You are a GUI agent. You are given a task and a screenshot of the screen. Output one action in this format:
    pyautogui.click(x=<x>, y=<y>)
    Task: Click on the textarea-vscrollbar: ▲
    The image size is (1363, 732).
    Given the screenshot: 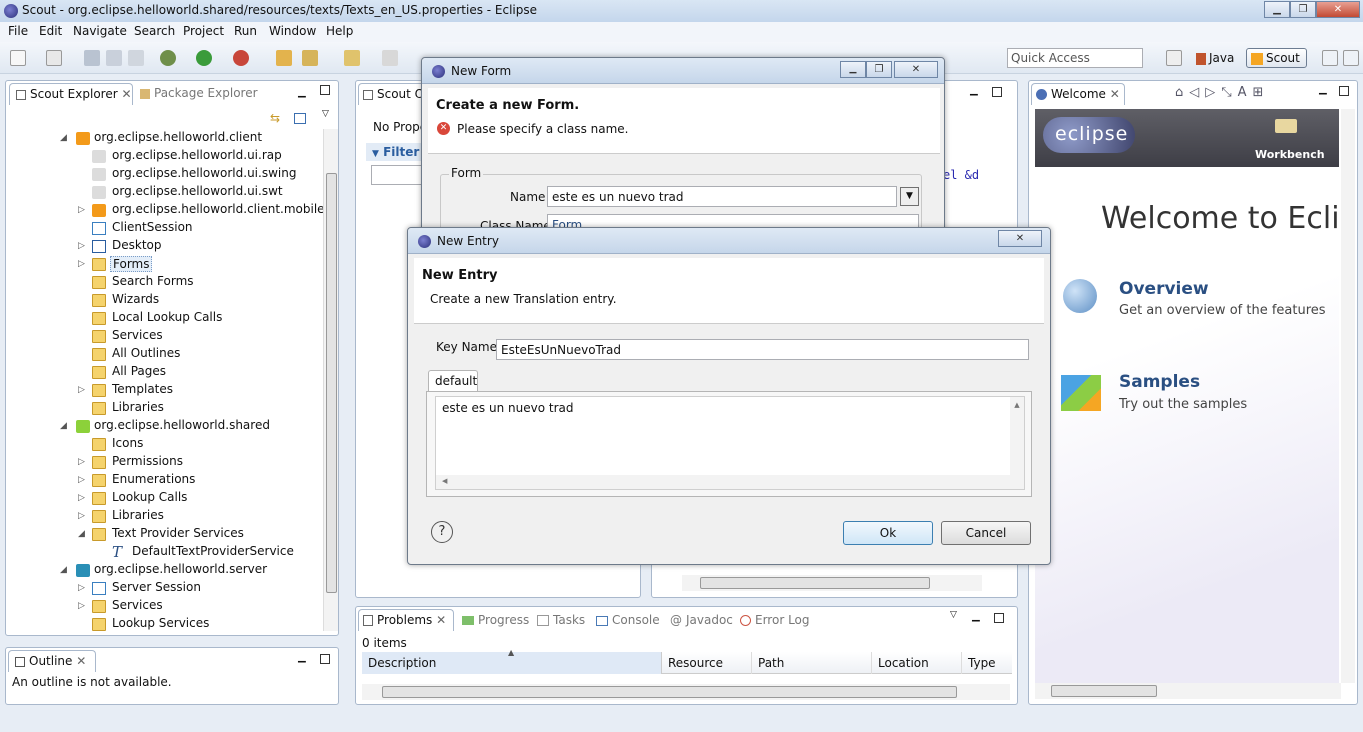 What is the action you would take?
    pyautogui.click(x=1017, y=436)
    